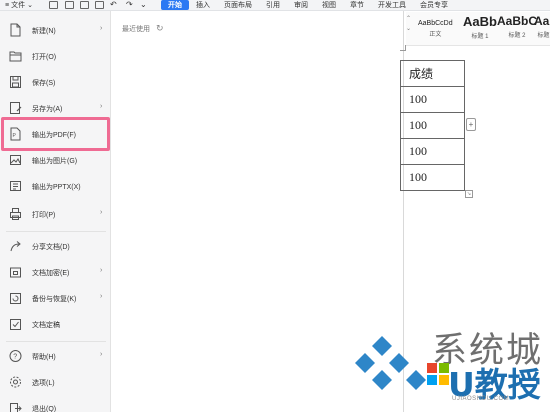 The width and height of the screenshot is (550, 412). What do you see at coordinates (55, 214) in the screenshot?
I see `menu-item-print: 打印(P) ›` at bounding box center [55, 214].